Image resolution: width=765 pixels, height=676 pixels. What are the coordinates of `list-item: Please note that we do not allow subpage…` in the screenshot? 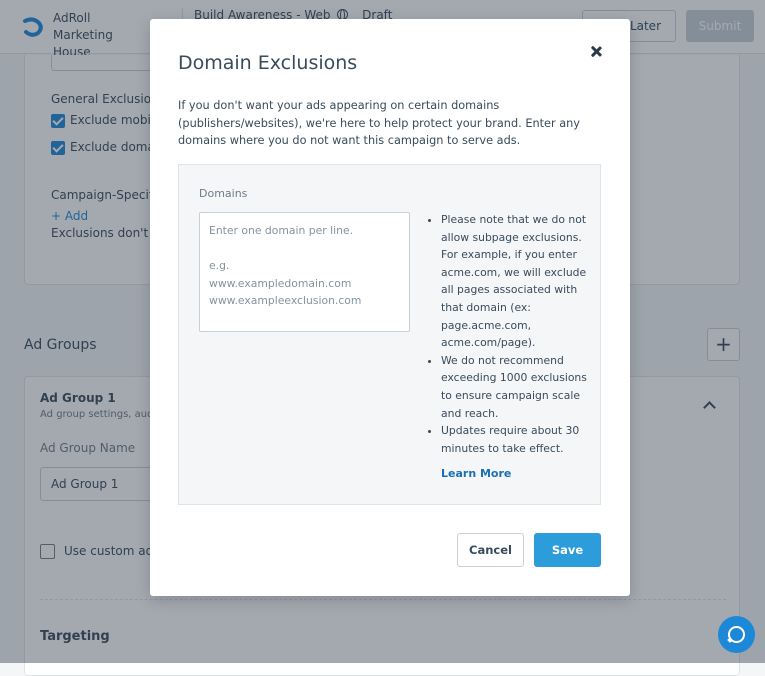 It's located at (519, 281).